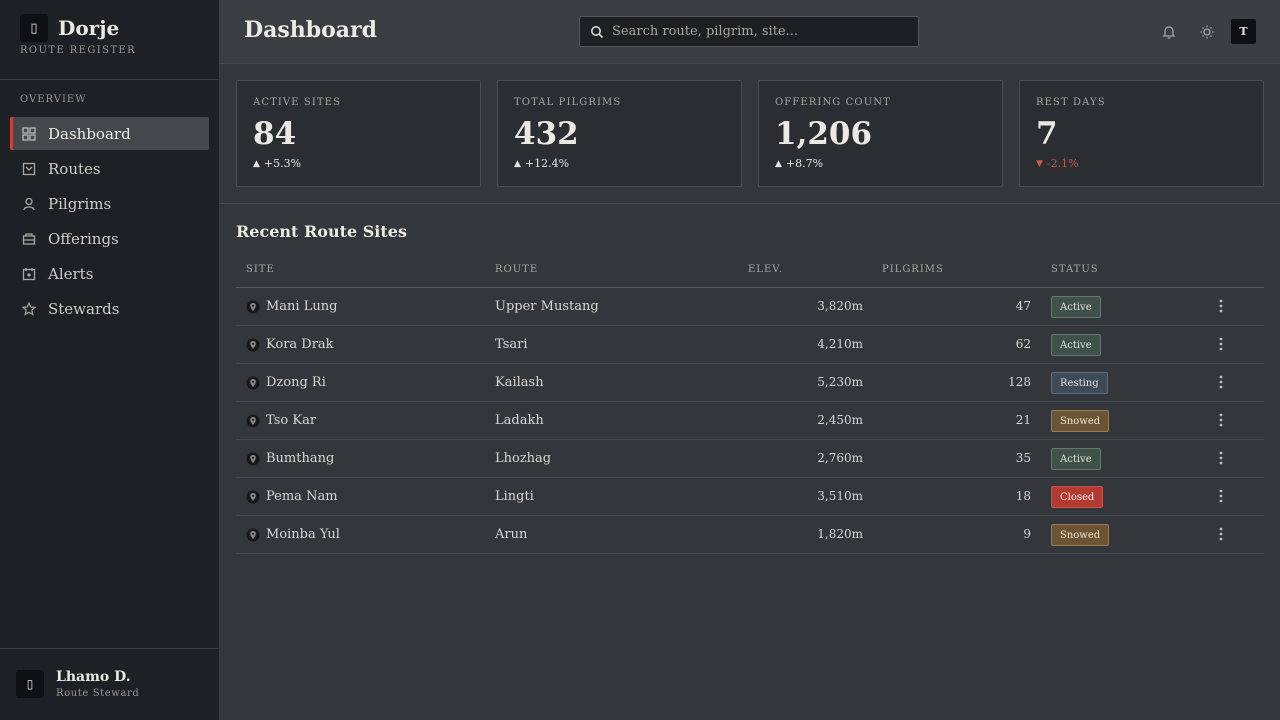 This screenshot has height=720, width=1280. What do you see at coordinates (1019, 382) in the screenshot?
I see `pilgrims-count: 128` at bounding box center [1019, 382].